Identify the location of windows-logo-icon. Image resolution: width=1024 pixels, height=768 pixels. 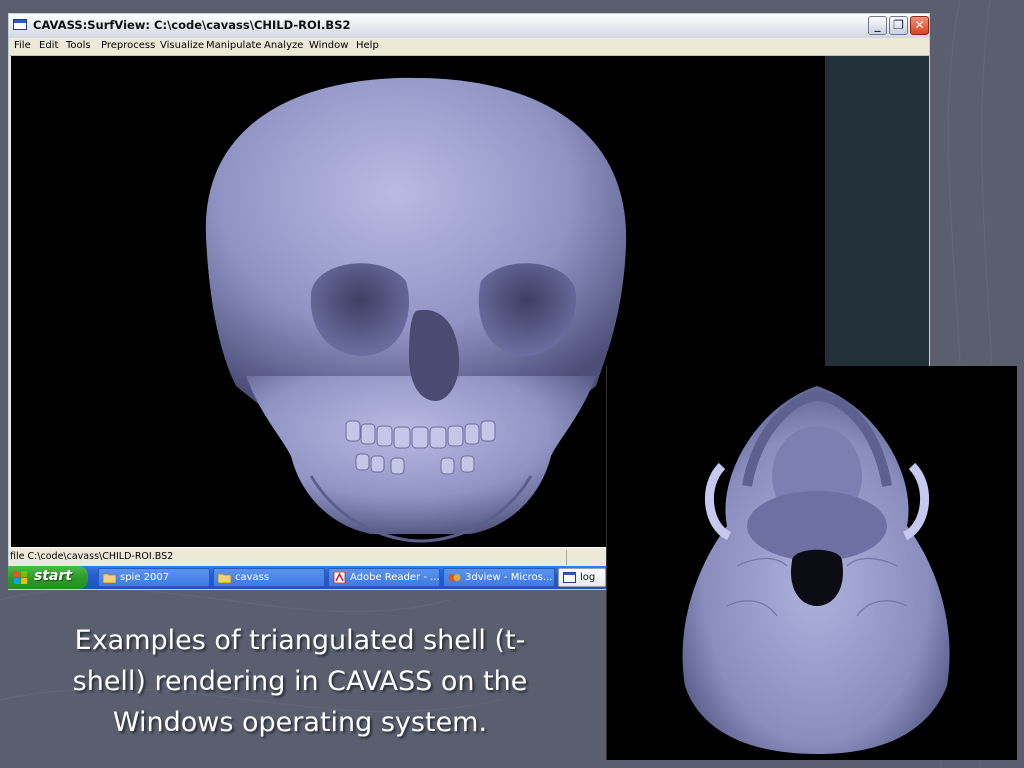
(20, 577).